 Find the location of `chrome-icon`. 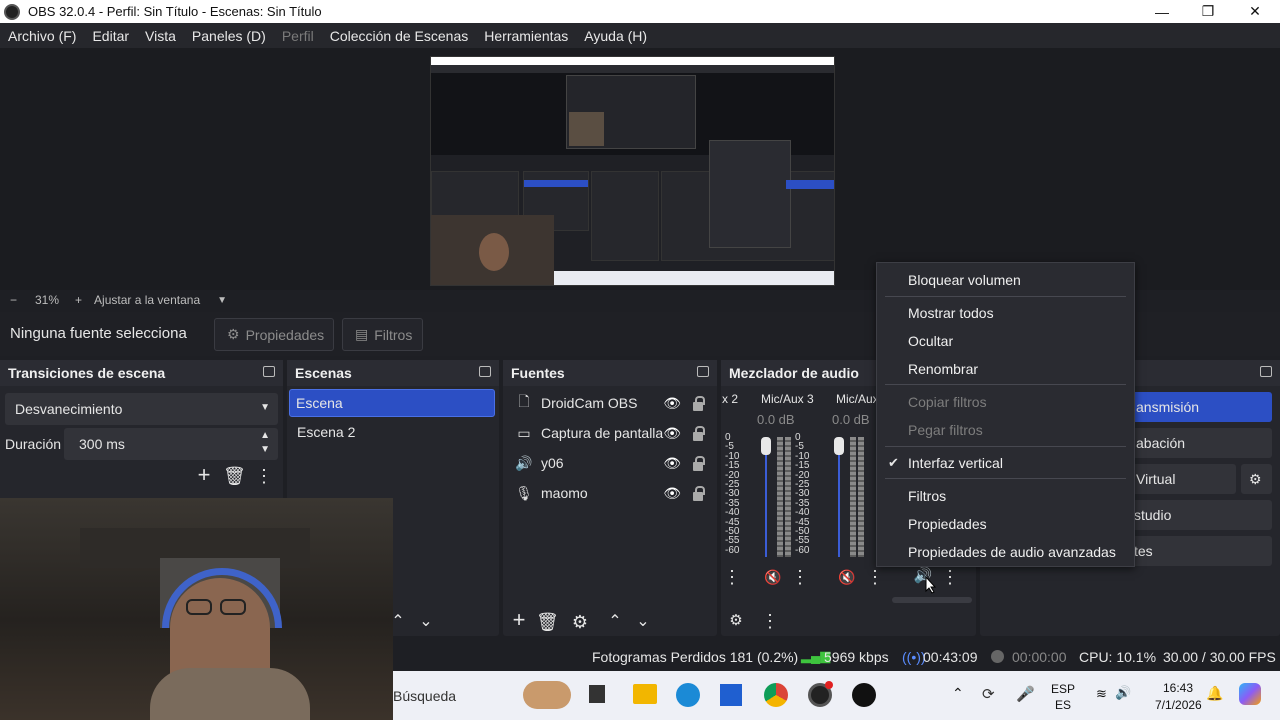

chrome-icon is located at coordinates (776, 695).